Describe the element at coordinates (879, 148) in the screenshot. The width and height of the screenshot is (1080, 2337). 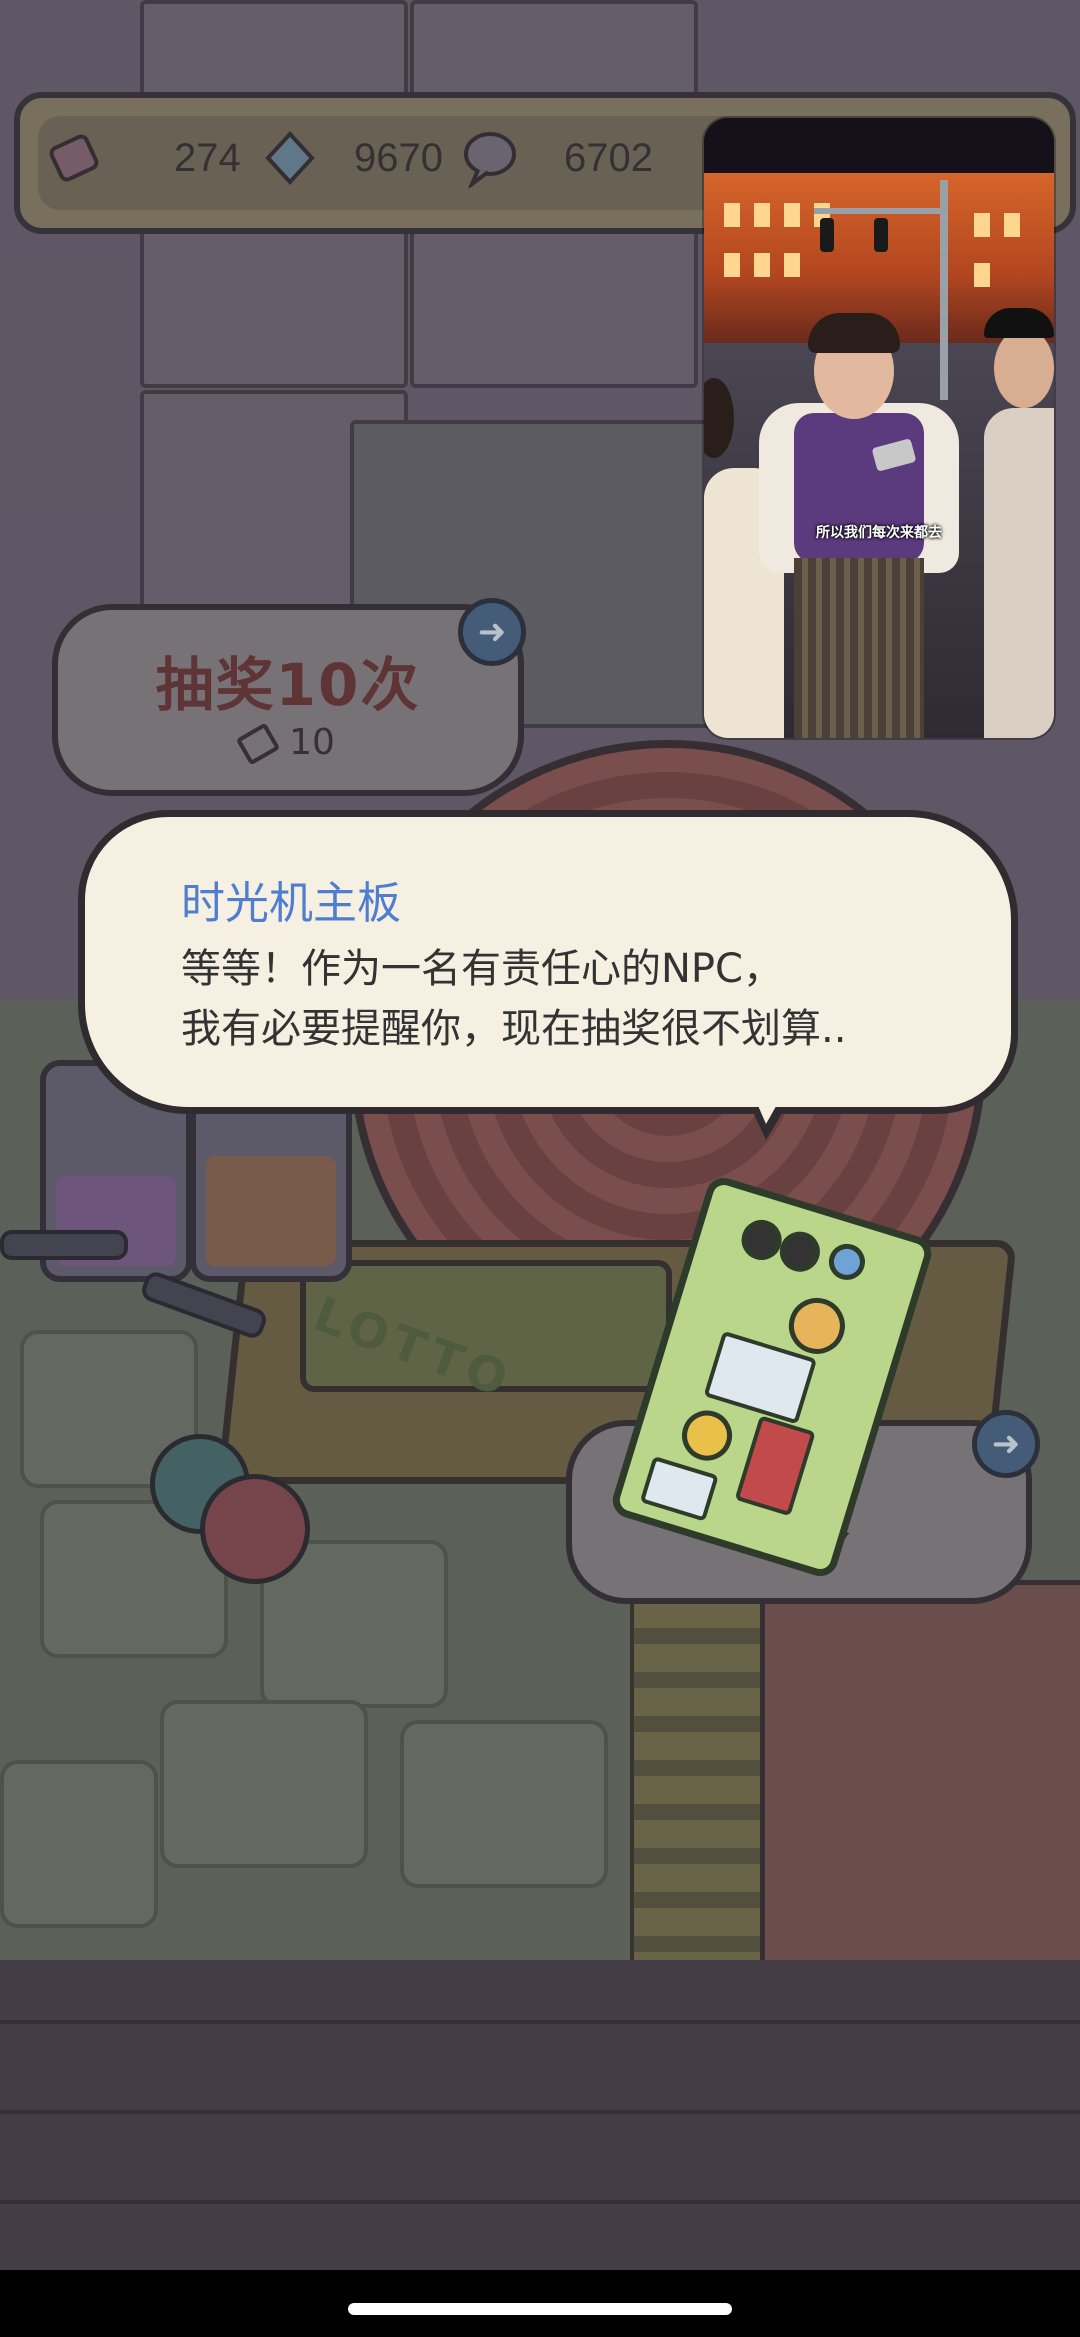
I see `video-sky` at that location.